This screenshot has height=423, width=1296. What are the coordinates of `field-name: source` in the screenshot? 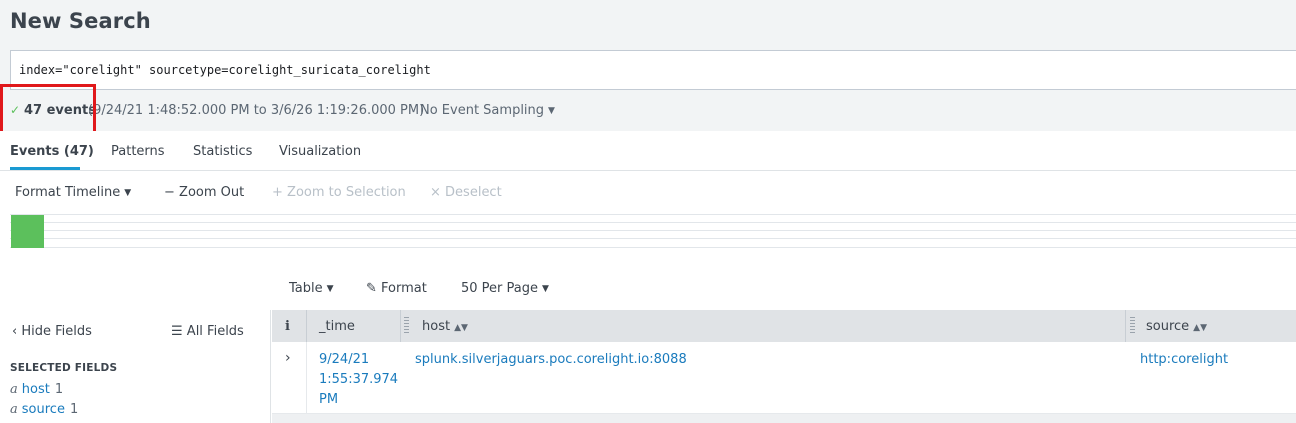 It's located at (43, 409).